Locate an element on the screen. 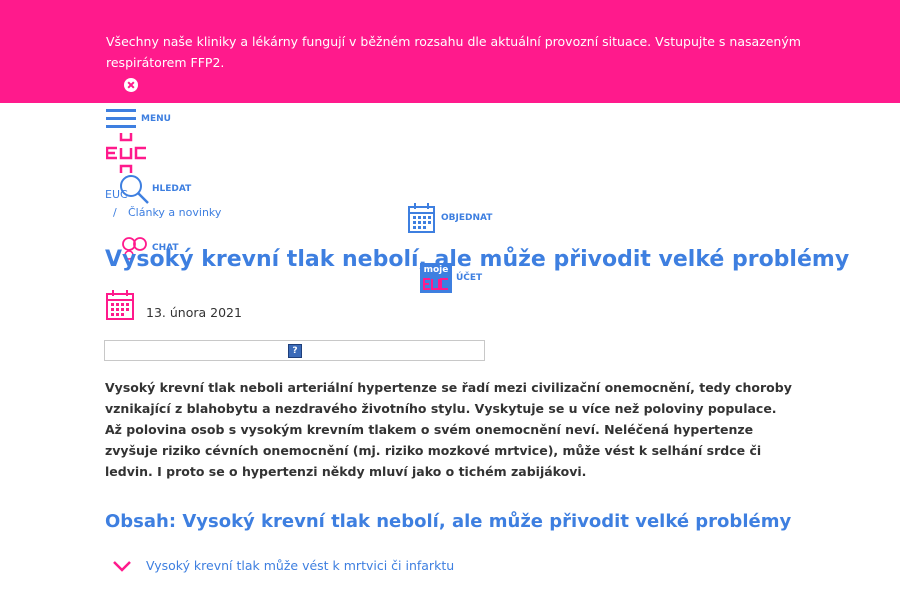  breadcrumb-articles: Články a novinky is located at coordinates (174, 212).